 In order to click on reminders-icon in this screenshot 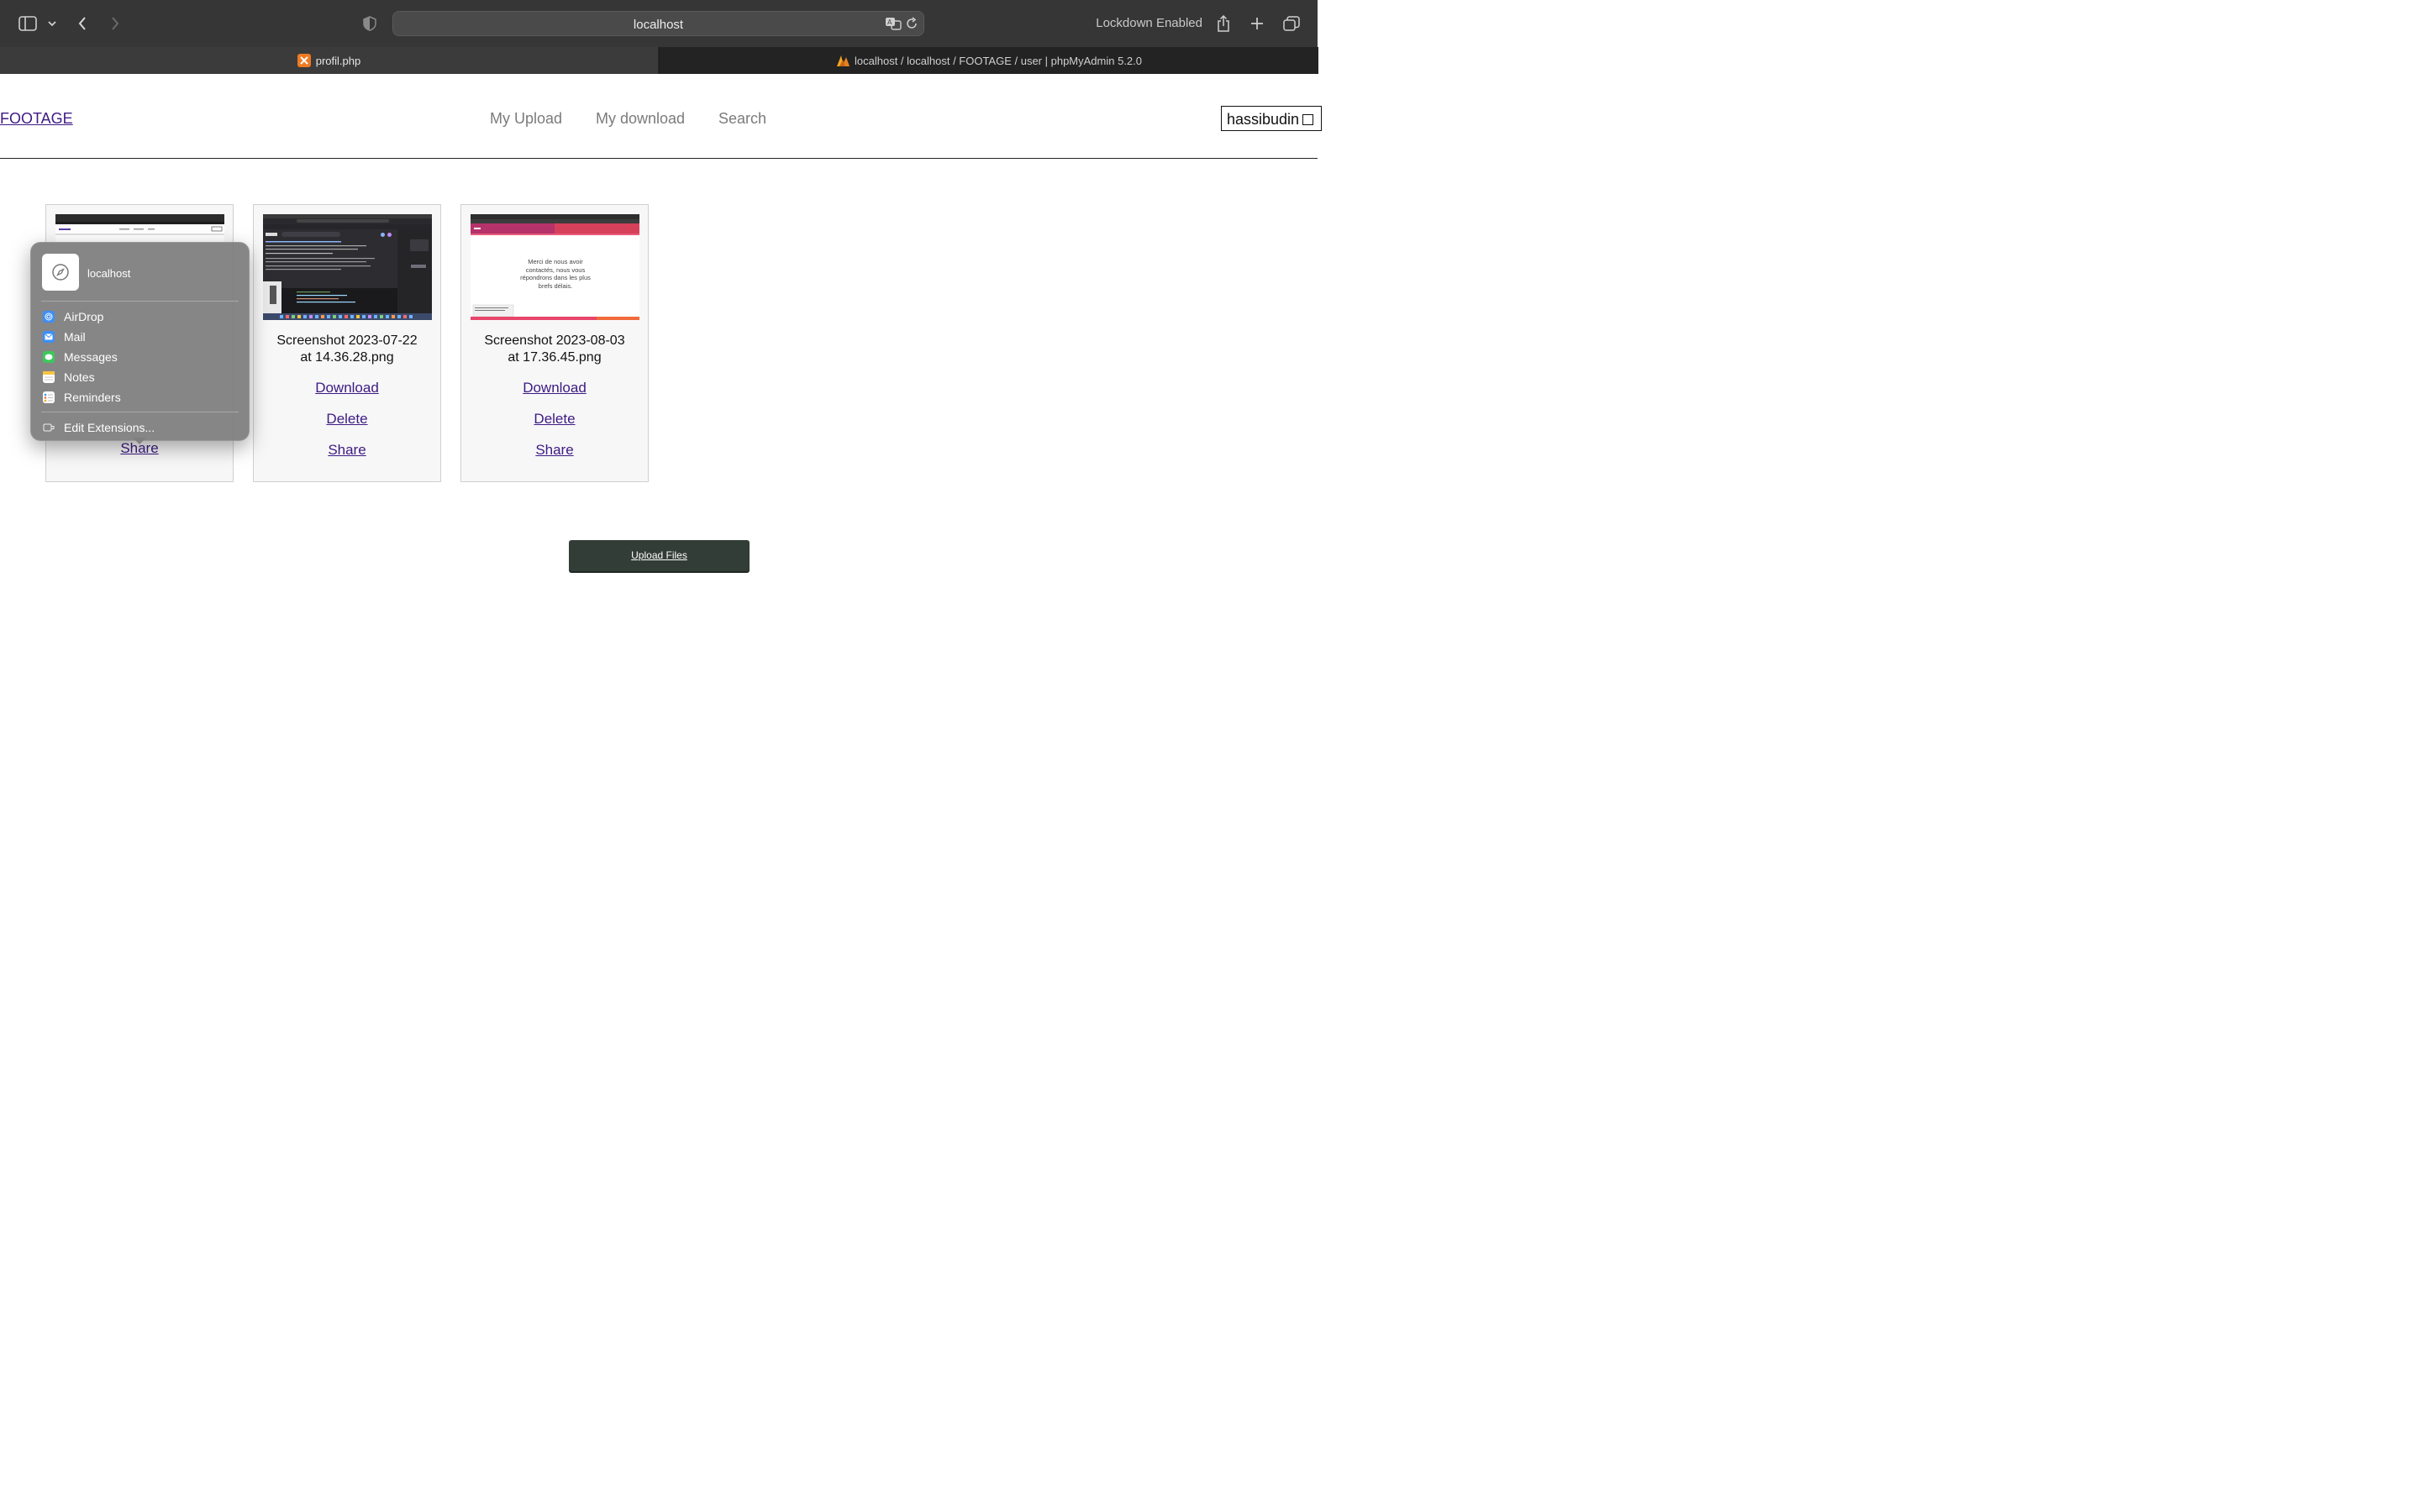, I will do `click(49, 397)`.